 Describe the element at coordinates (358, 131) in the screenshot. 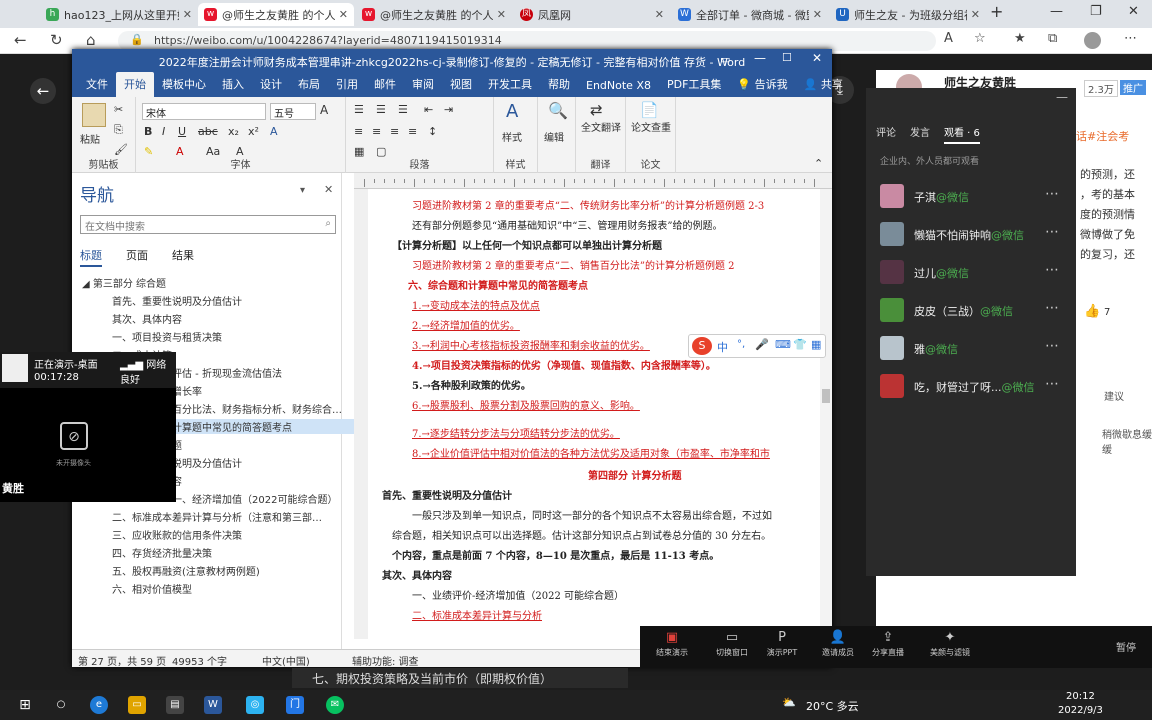

I see `align-left-icon: ≡` at that location.